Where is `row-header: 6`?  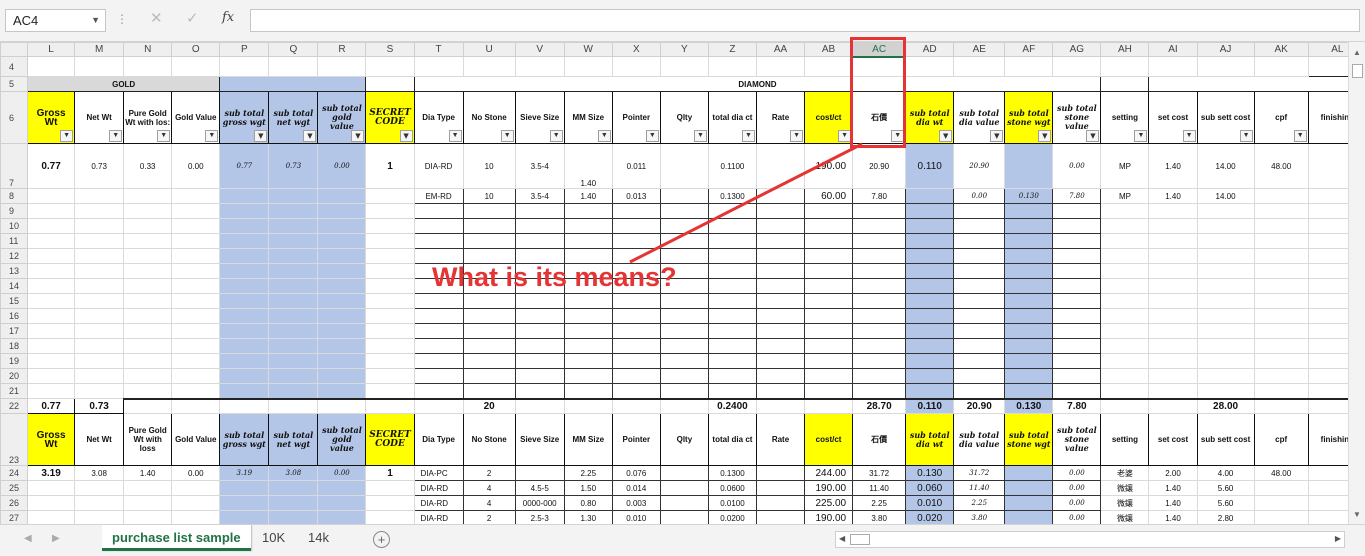
row-header: 6 is located at coordinates (14, 117).